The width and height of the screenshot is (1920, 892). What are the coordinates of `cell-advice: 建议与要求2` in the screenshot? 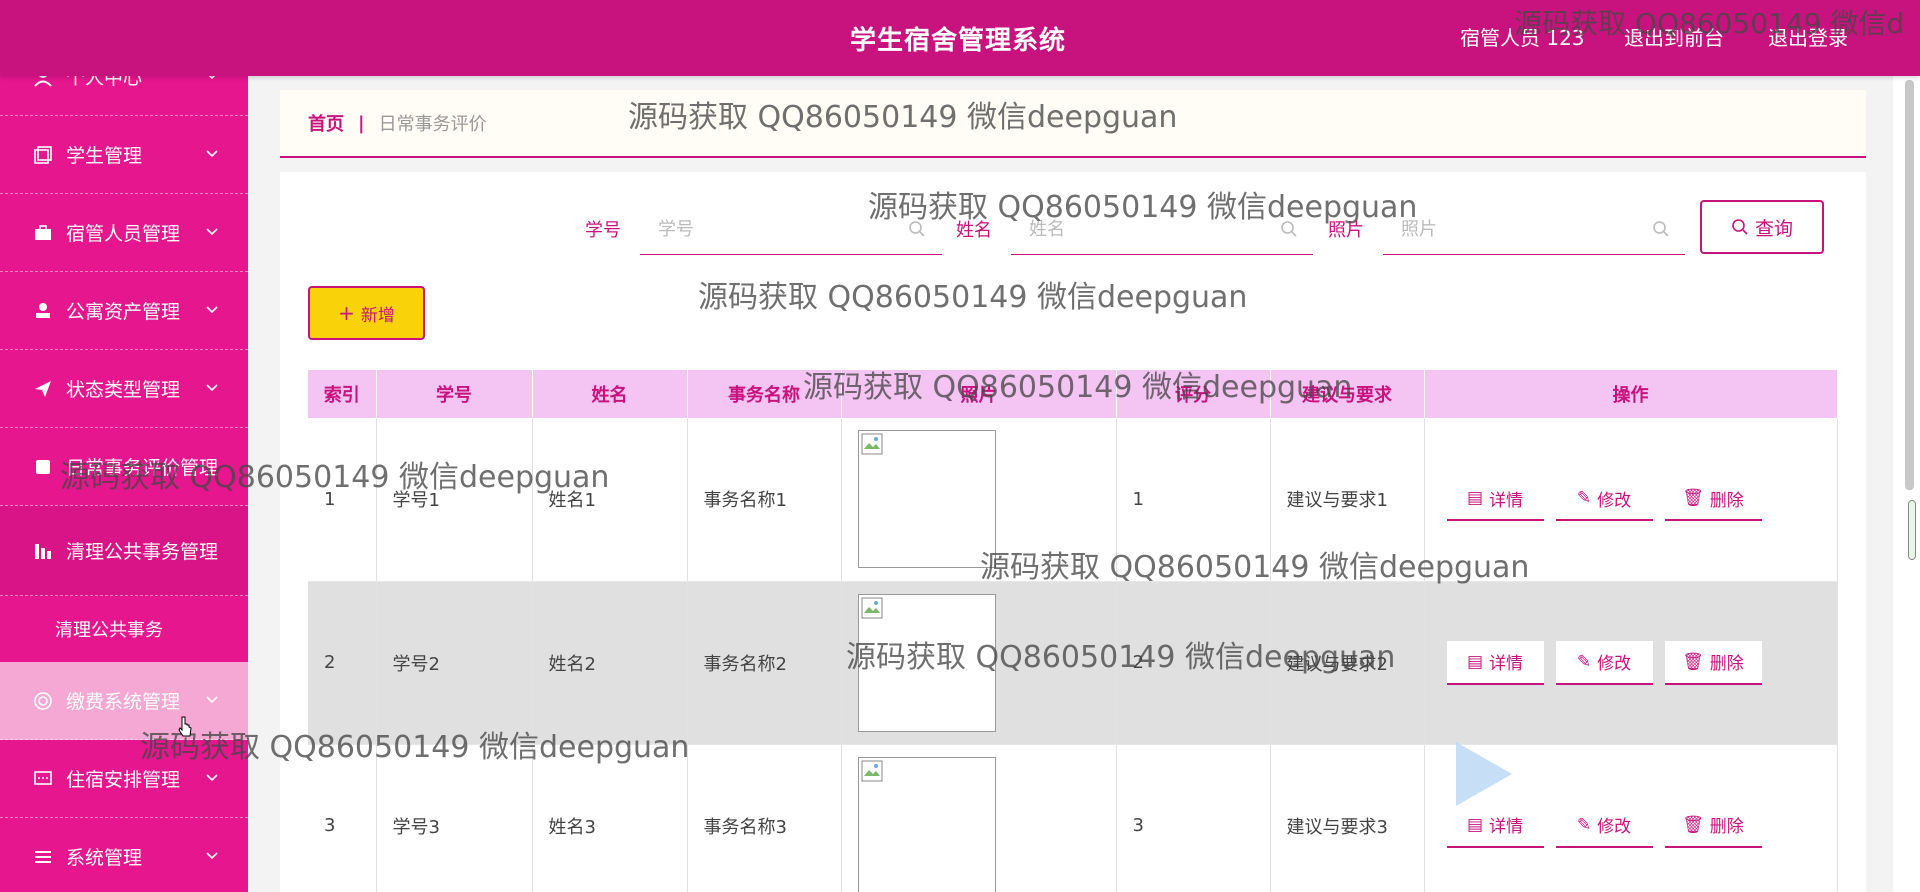 It's located at (1347, 663).